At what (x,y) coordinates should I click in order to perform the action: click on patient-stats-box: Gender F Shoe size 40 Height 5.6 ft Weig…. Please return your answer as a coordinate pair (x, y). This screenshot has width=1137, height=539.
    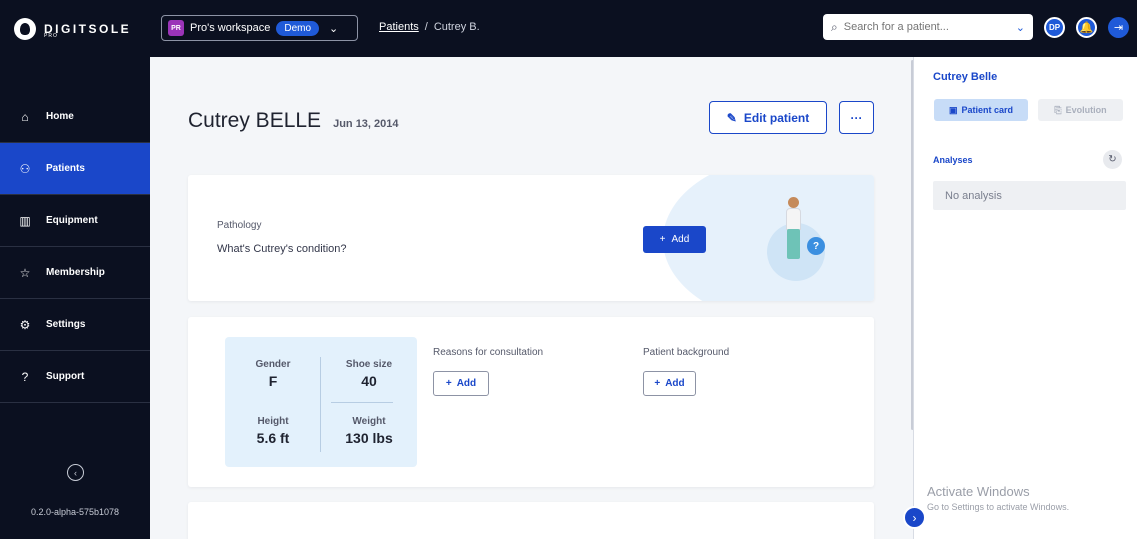
    Looking at the image, I should click on (321, 402).